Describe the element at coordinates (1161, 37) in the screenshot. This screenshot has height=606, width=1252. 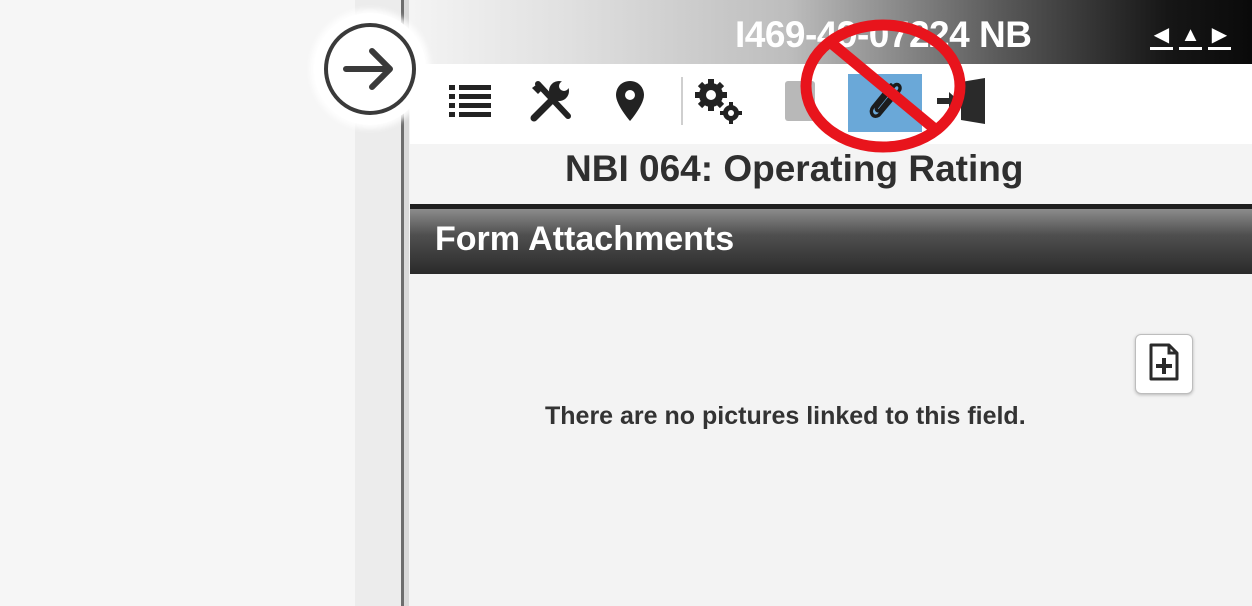
I see `previous-record-button: ◀` at that location.